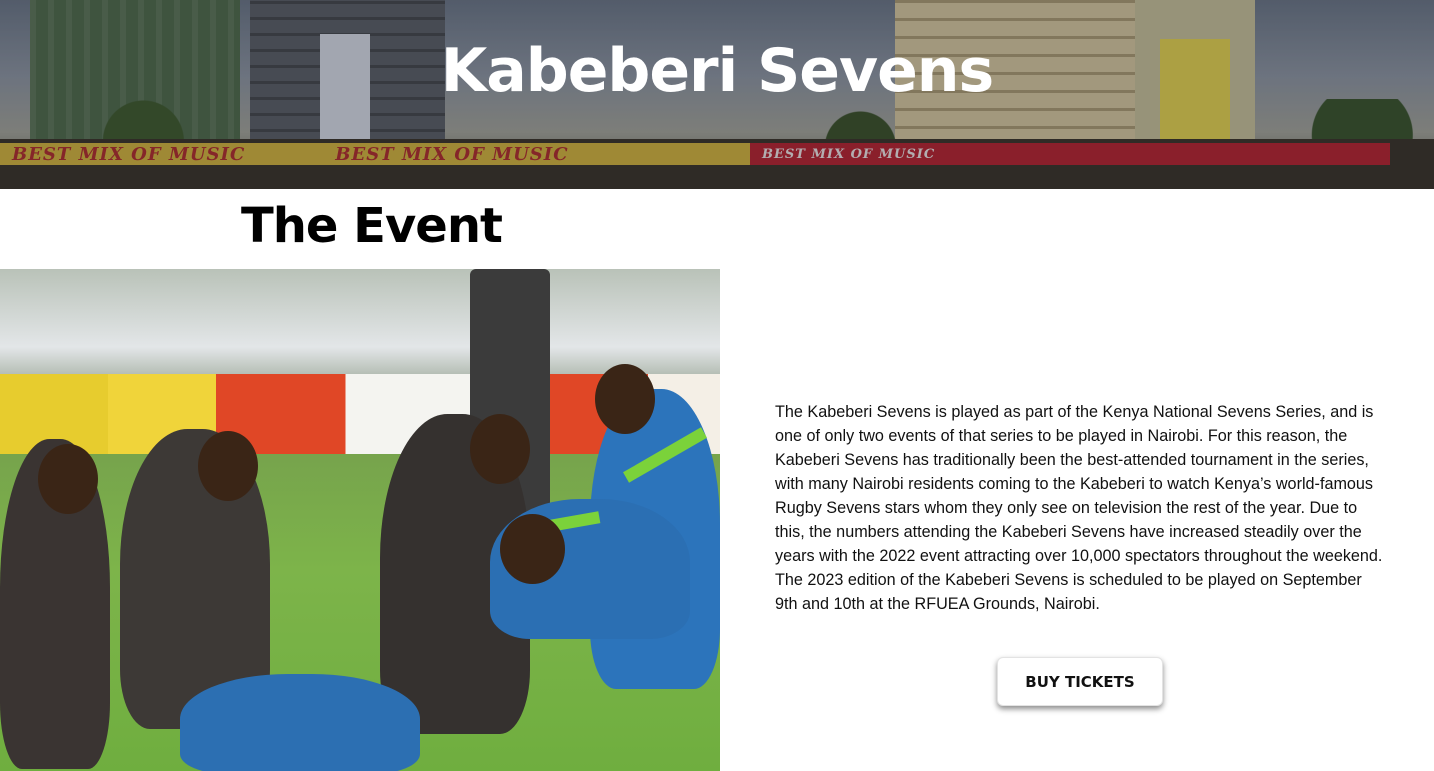 The width and height of the screenshot is (1434, 771). What do you see at coordinates (717, 71) in the screenshot?
I see `page-title: Kabeberi Sevens` at bounding box center [717, 71].